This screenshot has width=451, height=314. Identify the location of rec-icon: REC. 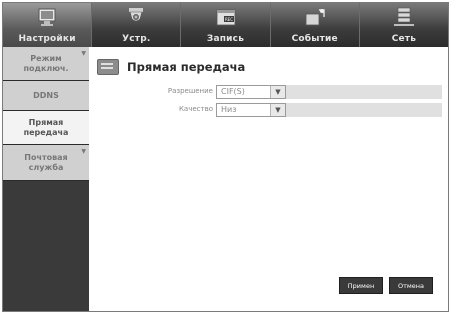
(225, 17).